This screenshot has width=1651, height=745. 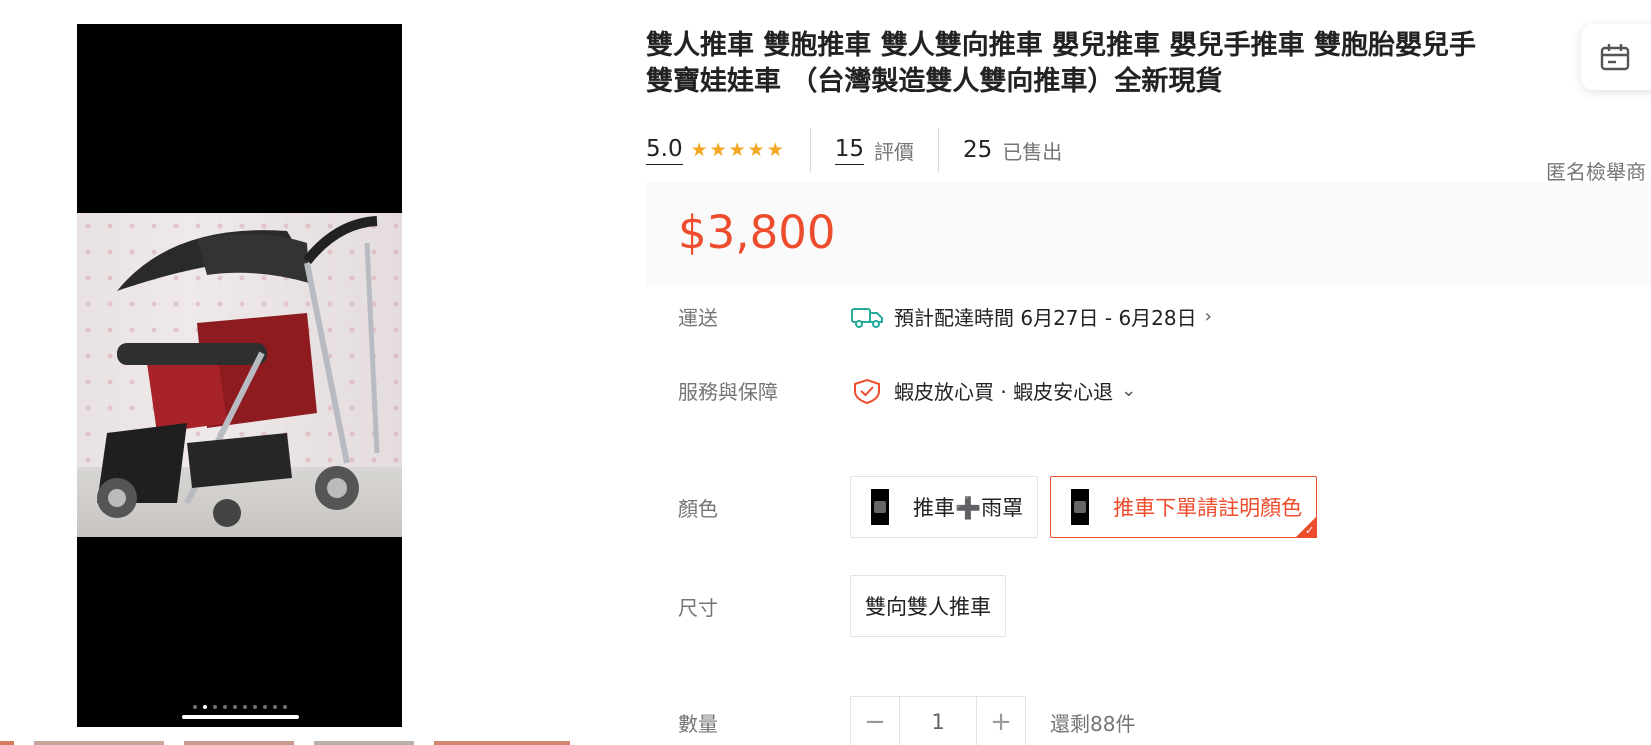 I want to click on color-option-selected: 推車下單請註明顏色 ✓, so click(x=1184, y=507).